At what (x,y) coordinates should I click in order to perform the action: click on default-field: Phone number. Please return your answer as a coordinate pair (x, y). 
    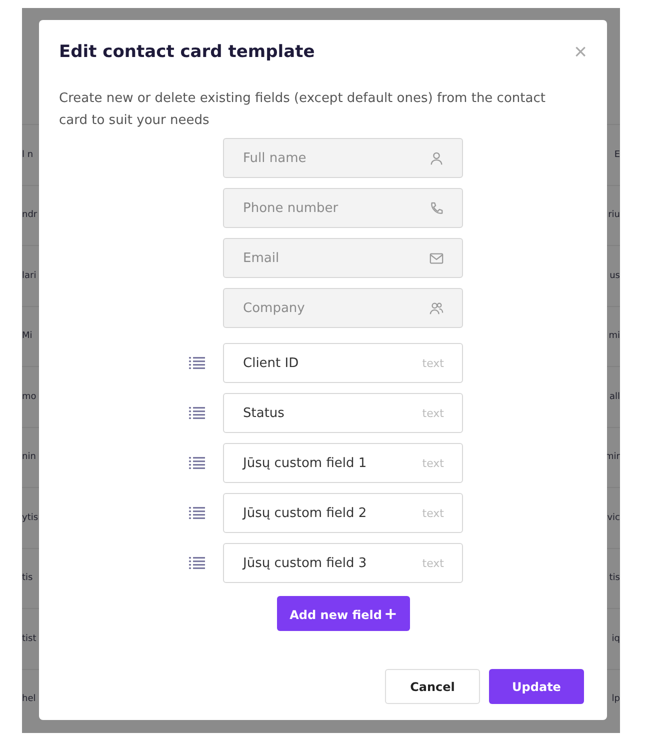
    Looking at the image, I should click on (343, 208).